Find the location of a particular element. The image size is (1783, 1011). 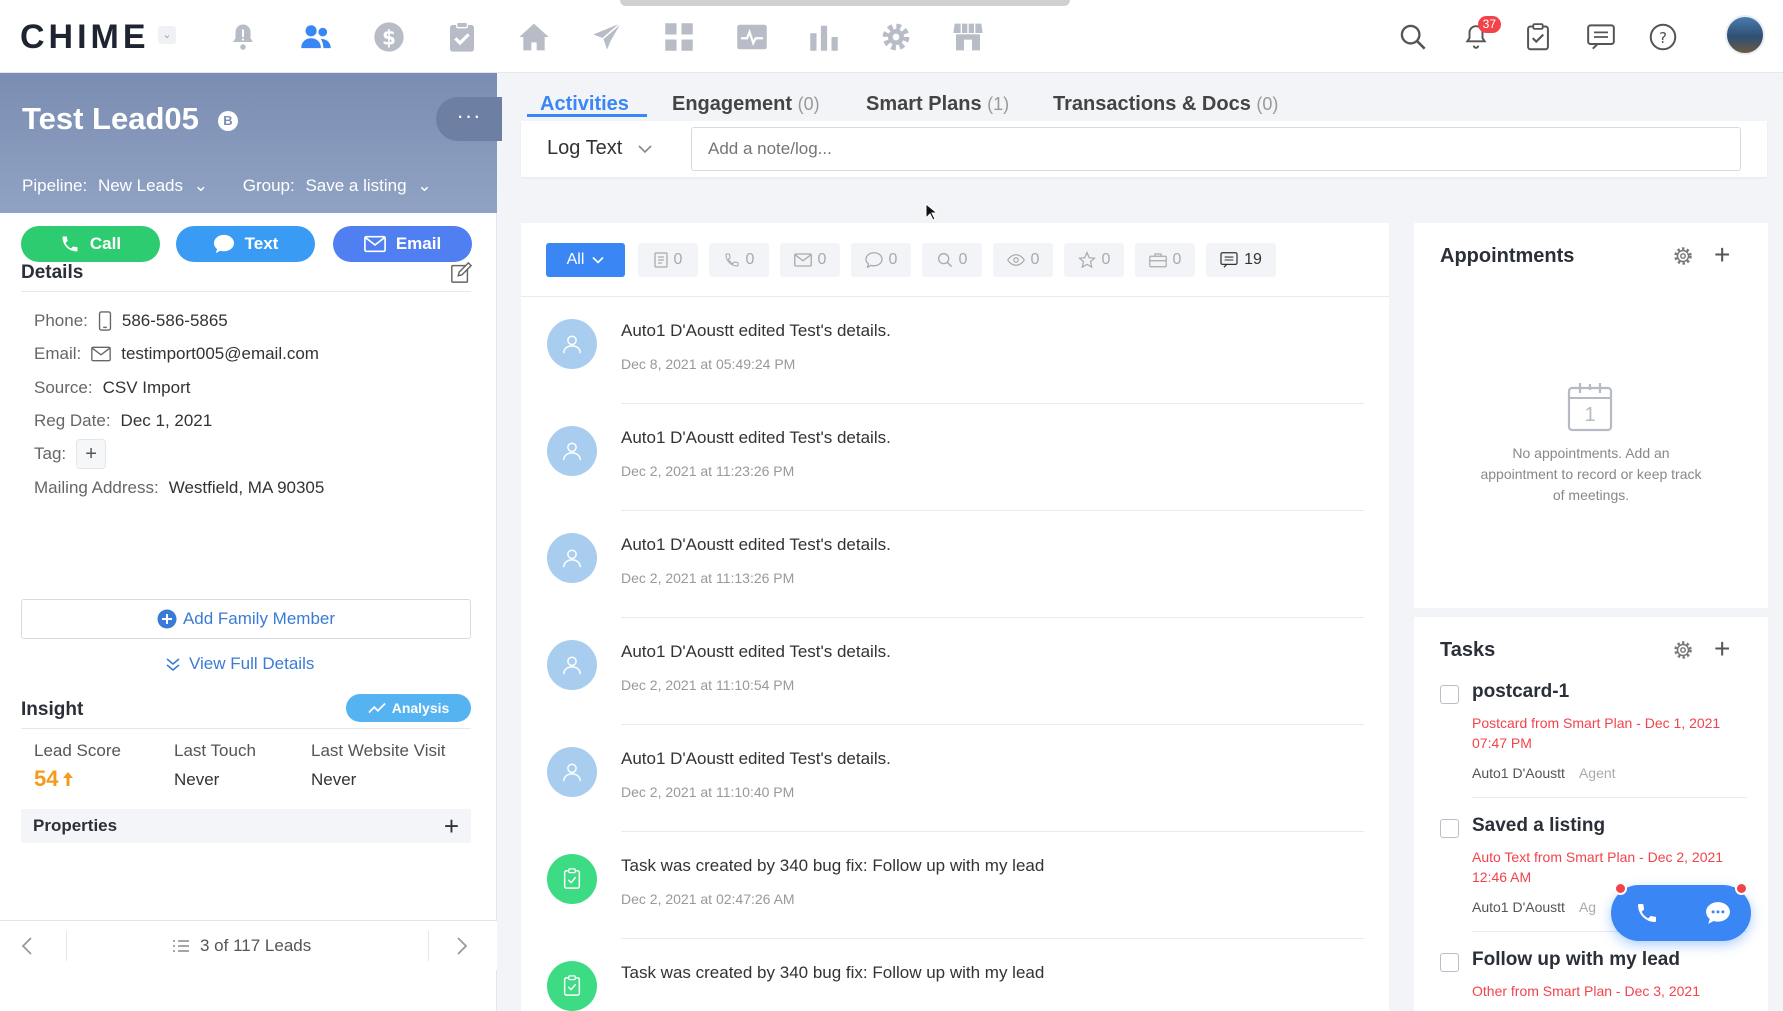

filter-transactions: 0 is located at coordinates (1165, 260).